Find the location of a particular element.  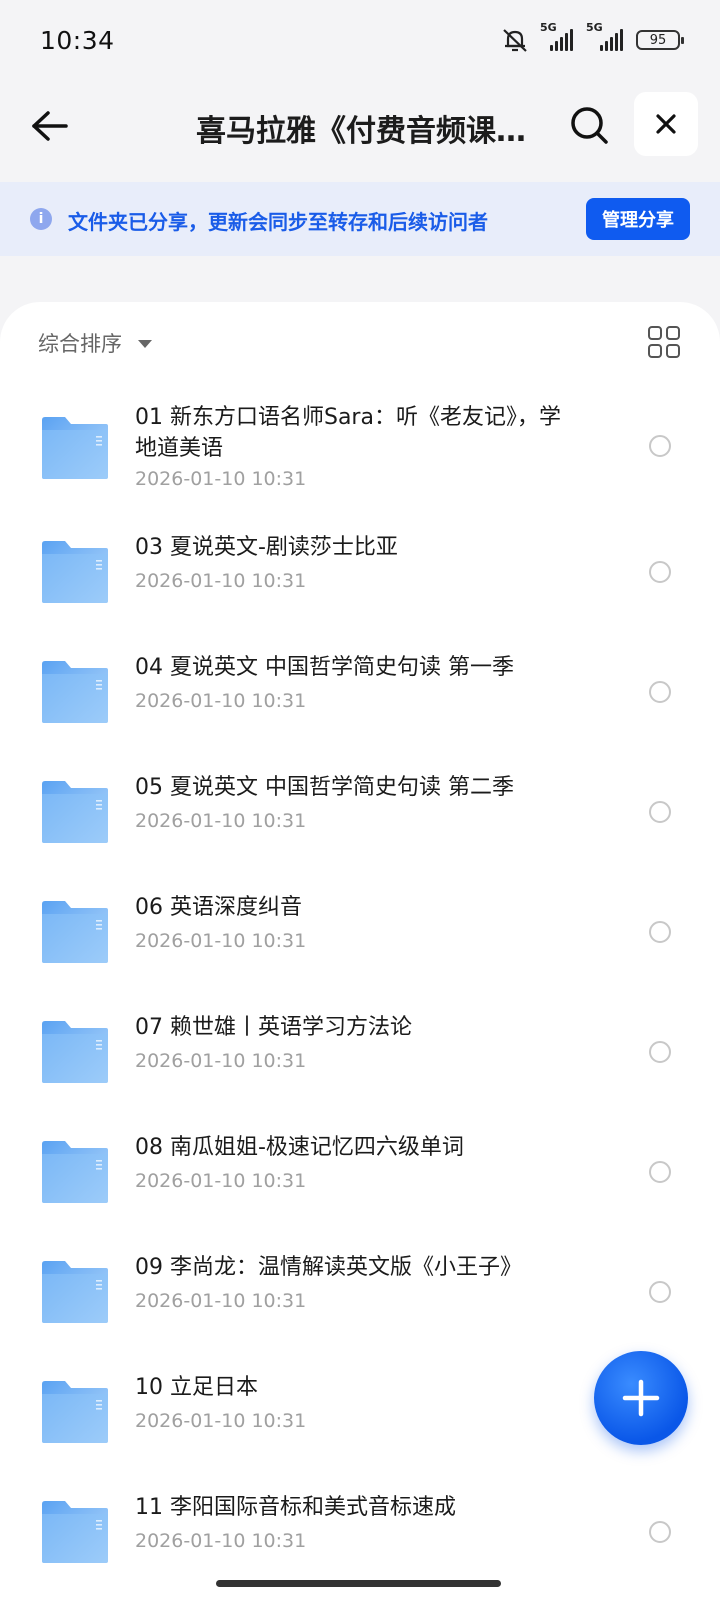

search-icon is located at coordinates (589, 125).